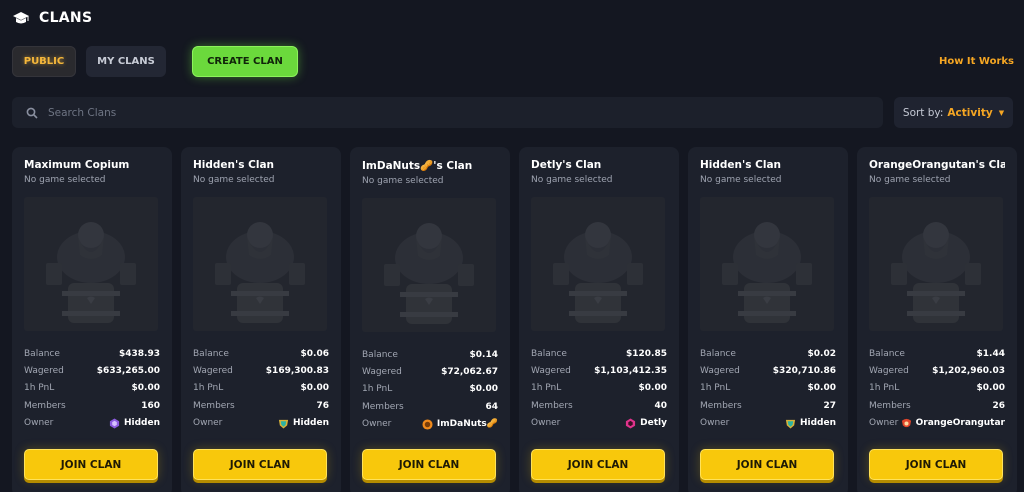 The image size is (1024, 492). I want to click on wagered-value: $320,710.86, so click(804, 371).